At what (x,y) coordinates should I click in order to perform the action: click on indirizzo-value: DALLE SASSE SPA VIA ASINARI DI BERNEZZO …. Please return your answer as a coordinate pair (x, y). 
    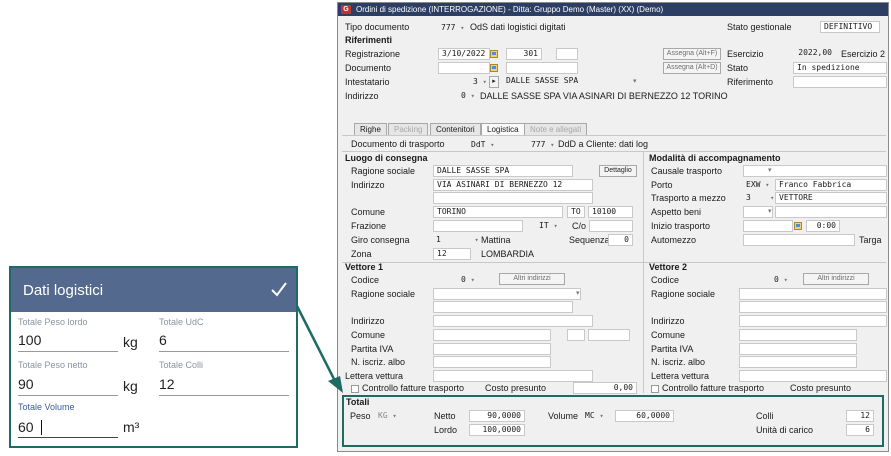
    Looking at the image, I should click on (604, 96).